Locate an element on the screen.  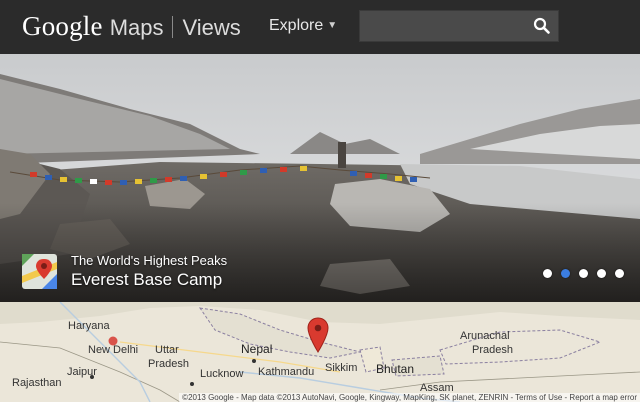
caret-down-icon: ▼ is located at coordinates (332, 25).